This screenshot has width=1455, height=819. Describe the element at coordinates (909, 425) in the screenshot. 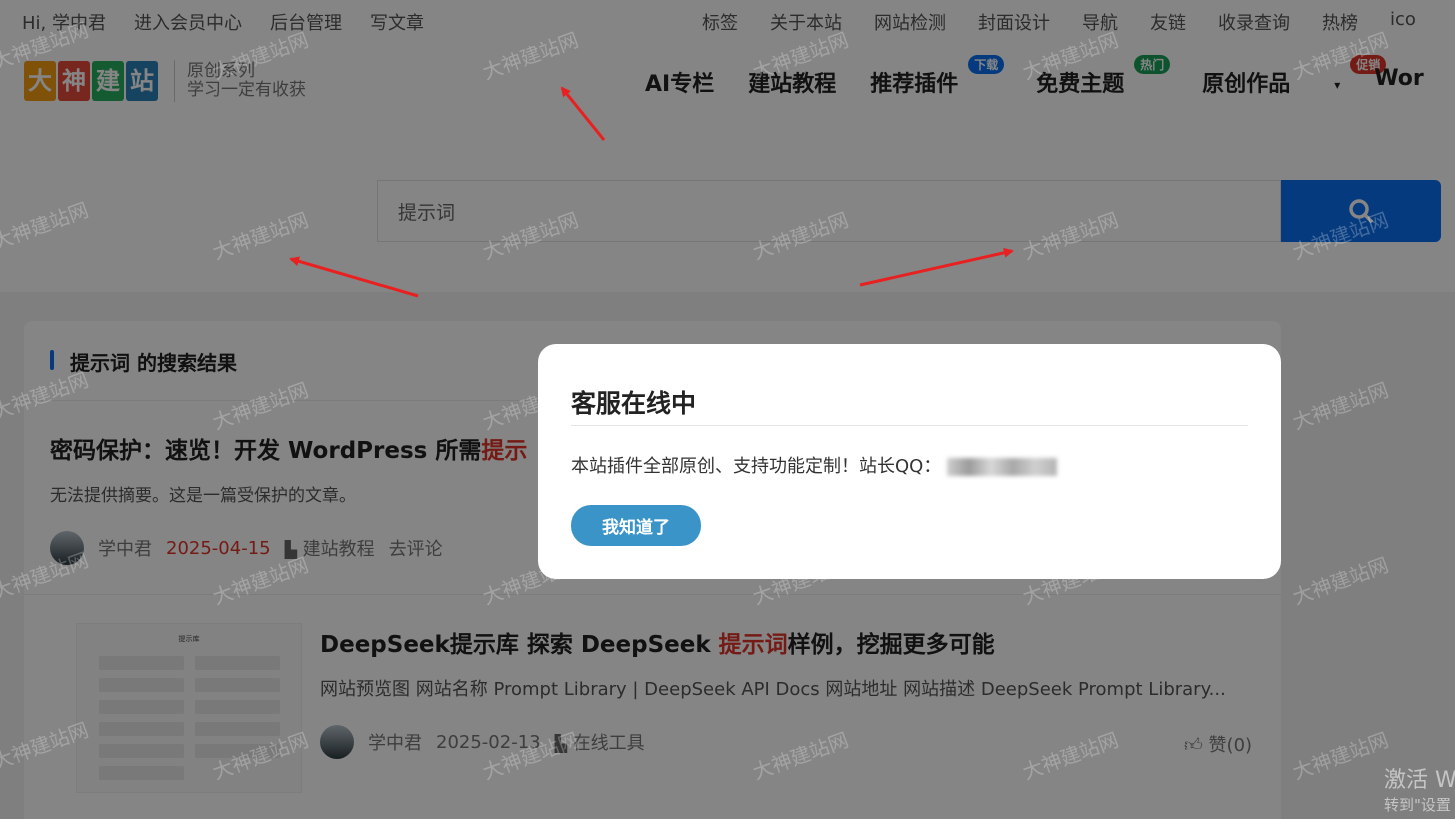

I see `modal-divider` at that location.